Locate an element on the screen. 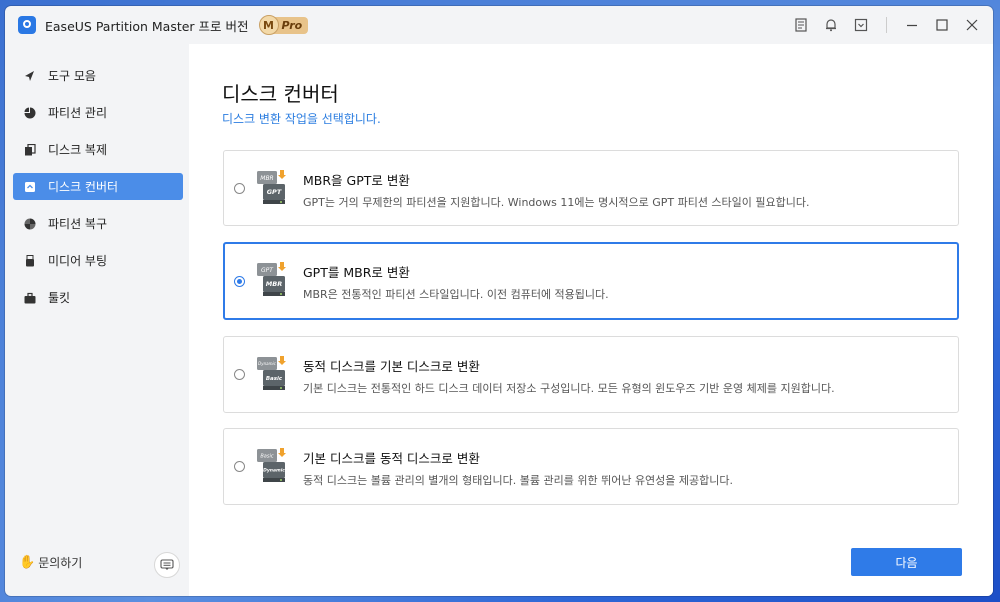 Image resolution: width=1000 pixels, height=602 pixels. maximize-icon is located at coordinates (942, 25).